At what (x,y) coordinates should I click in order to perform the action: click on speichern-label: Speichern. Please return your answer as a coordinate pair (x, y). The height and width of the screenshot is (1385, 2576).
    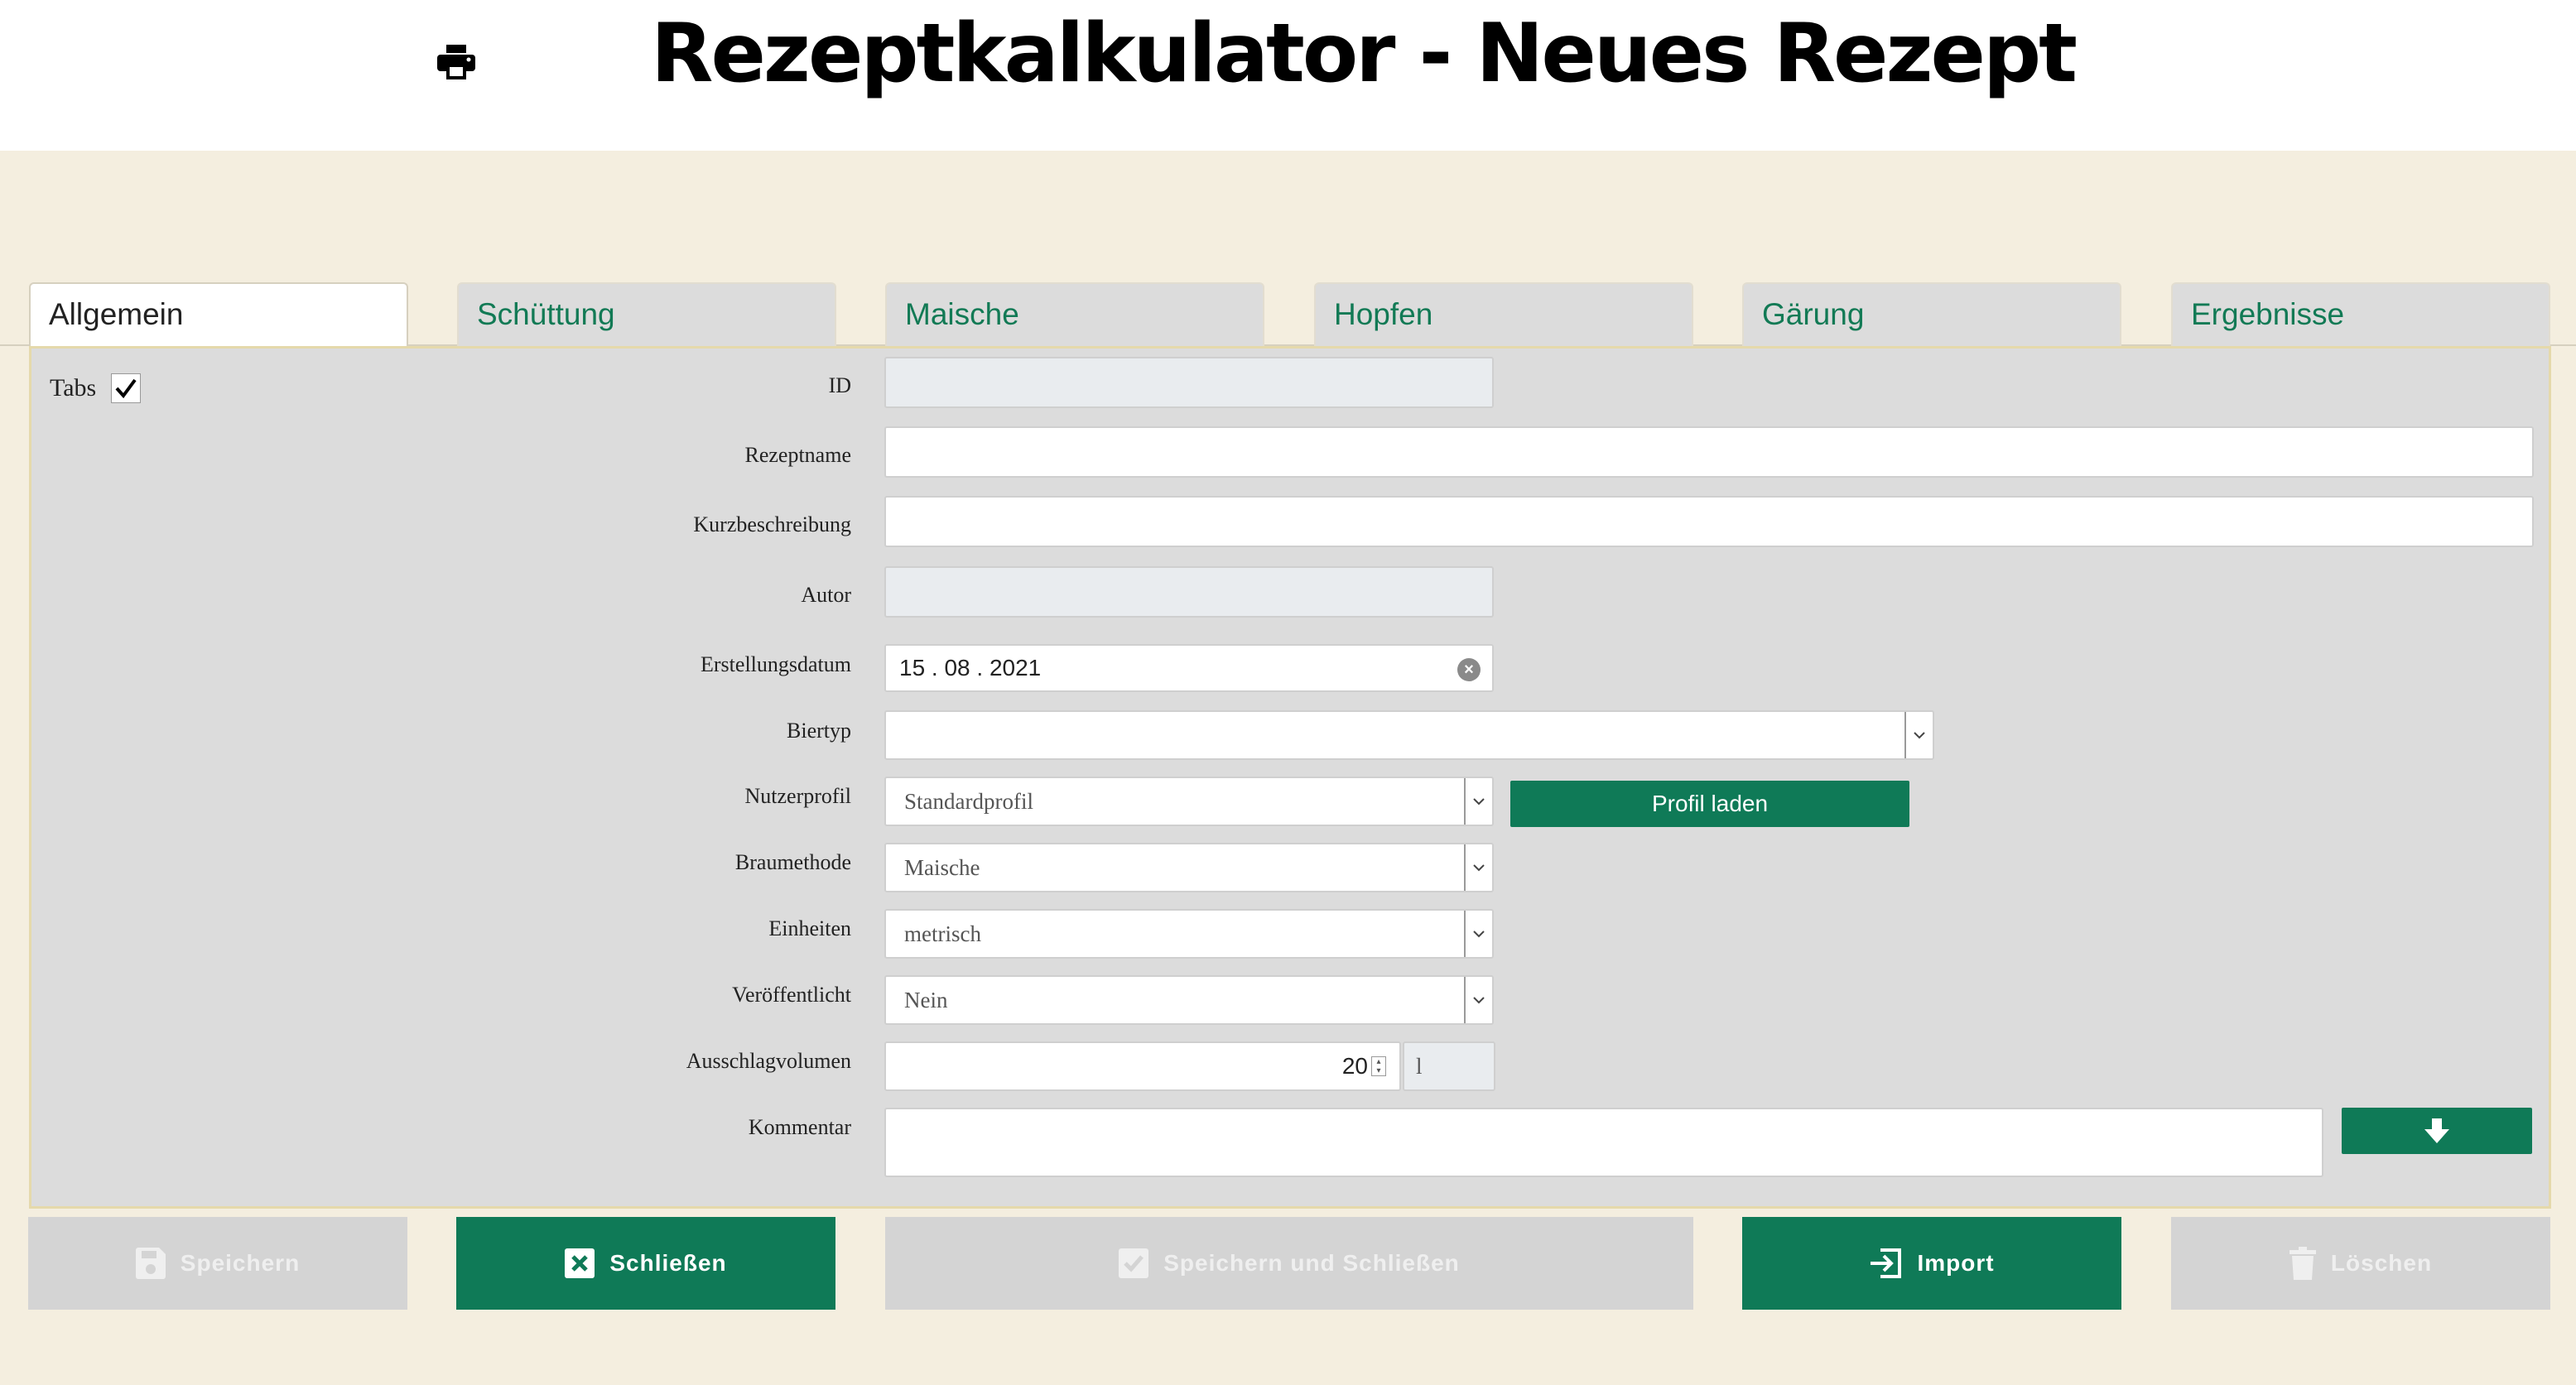
    Looking at the image, I should click on (240, 1263).